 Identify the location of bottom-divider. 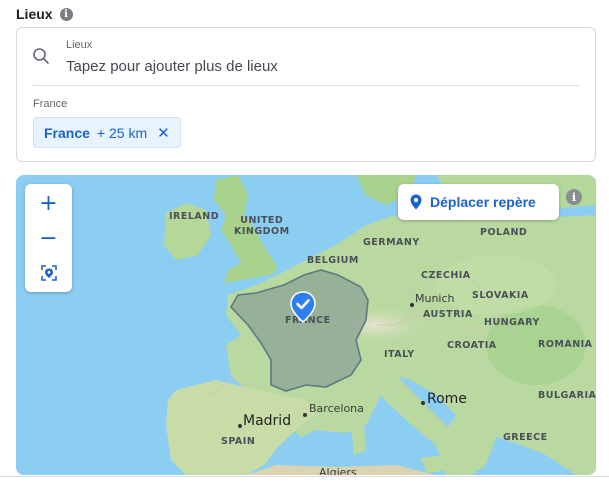
(304, 476).